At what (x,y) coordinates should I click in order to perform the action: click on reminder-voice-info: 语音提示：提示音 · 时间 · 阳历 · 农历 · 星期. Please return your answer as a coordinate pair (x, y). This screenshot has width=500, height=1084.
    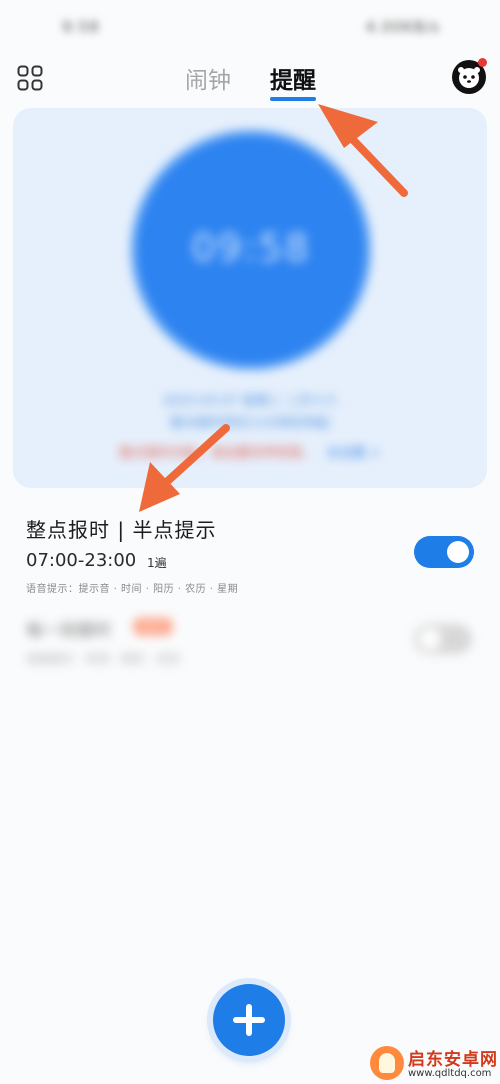
    Looking at the image, I should click on (132, 589).